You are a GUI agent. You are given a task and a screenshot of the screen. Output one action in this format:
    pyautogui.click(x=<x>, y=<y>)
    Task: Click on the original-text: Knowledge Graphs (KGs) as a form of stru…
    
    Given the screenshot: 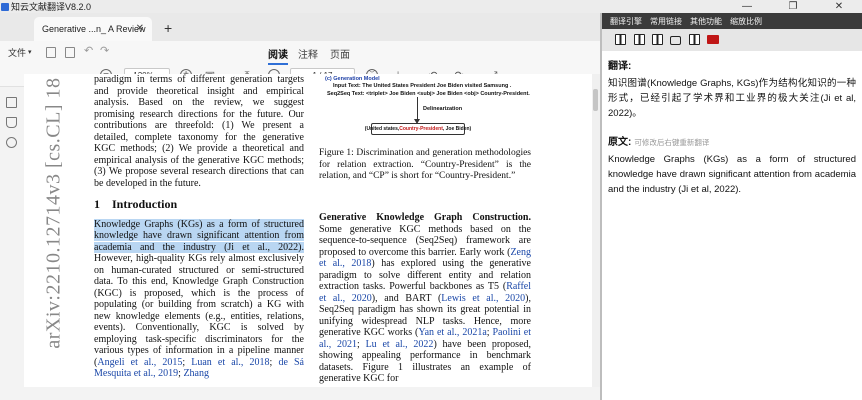 What is the action you would take?
    pyautogui.click(x=732, y=174)
    